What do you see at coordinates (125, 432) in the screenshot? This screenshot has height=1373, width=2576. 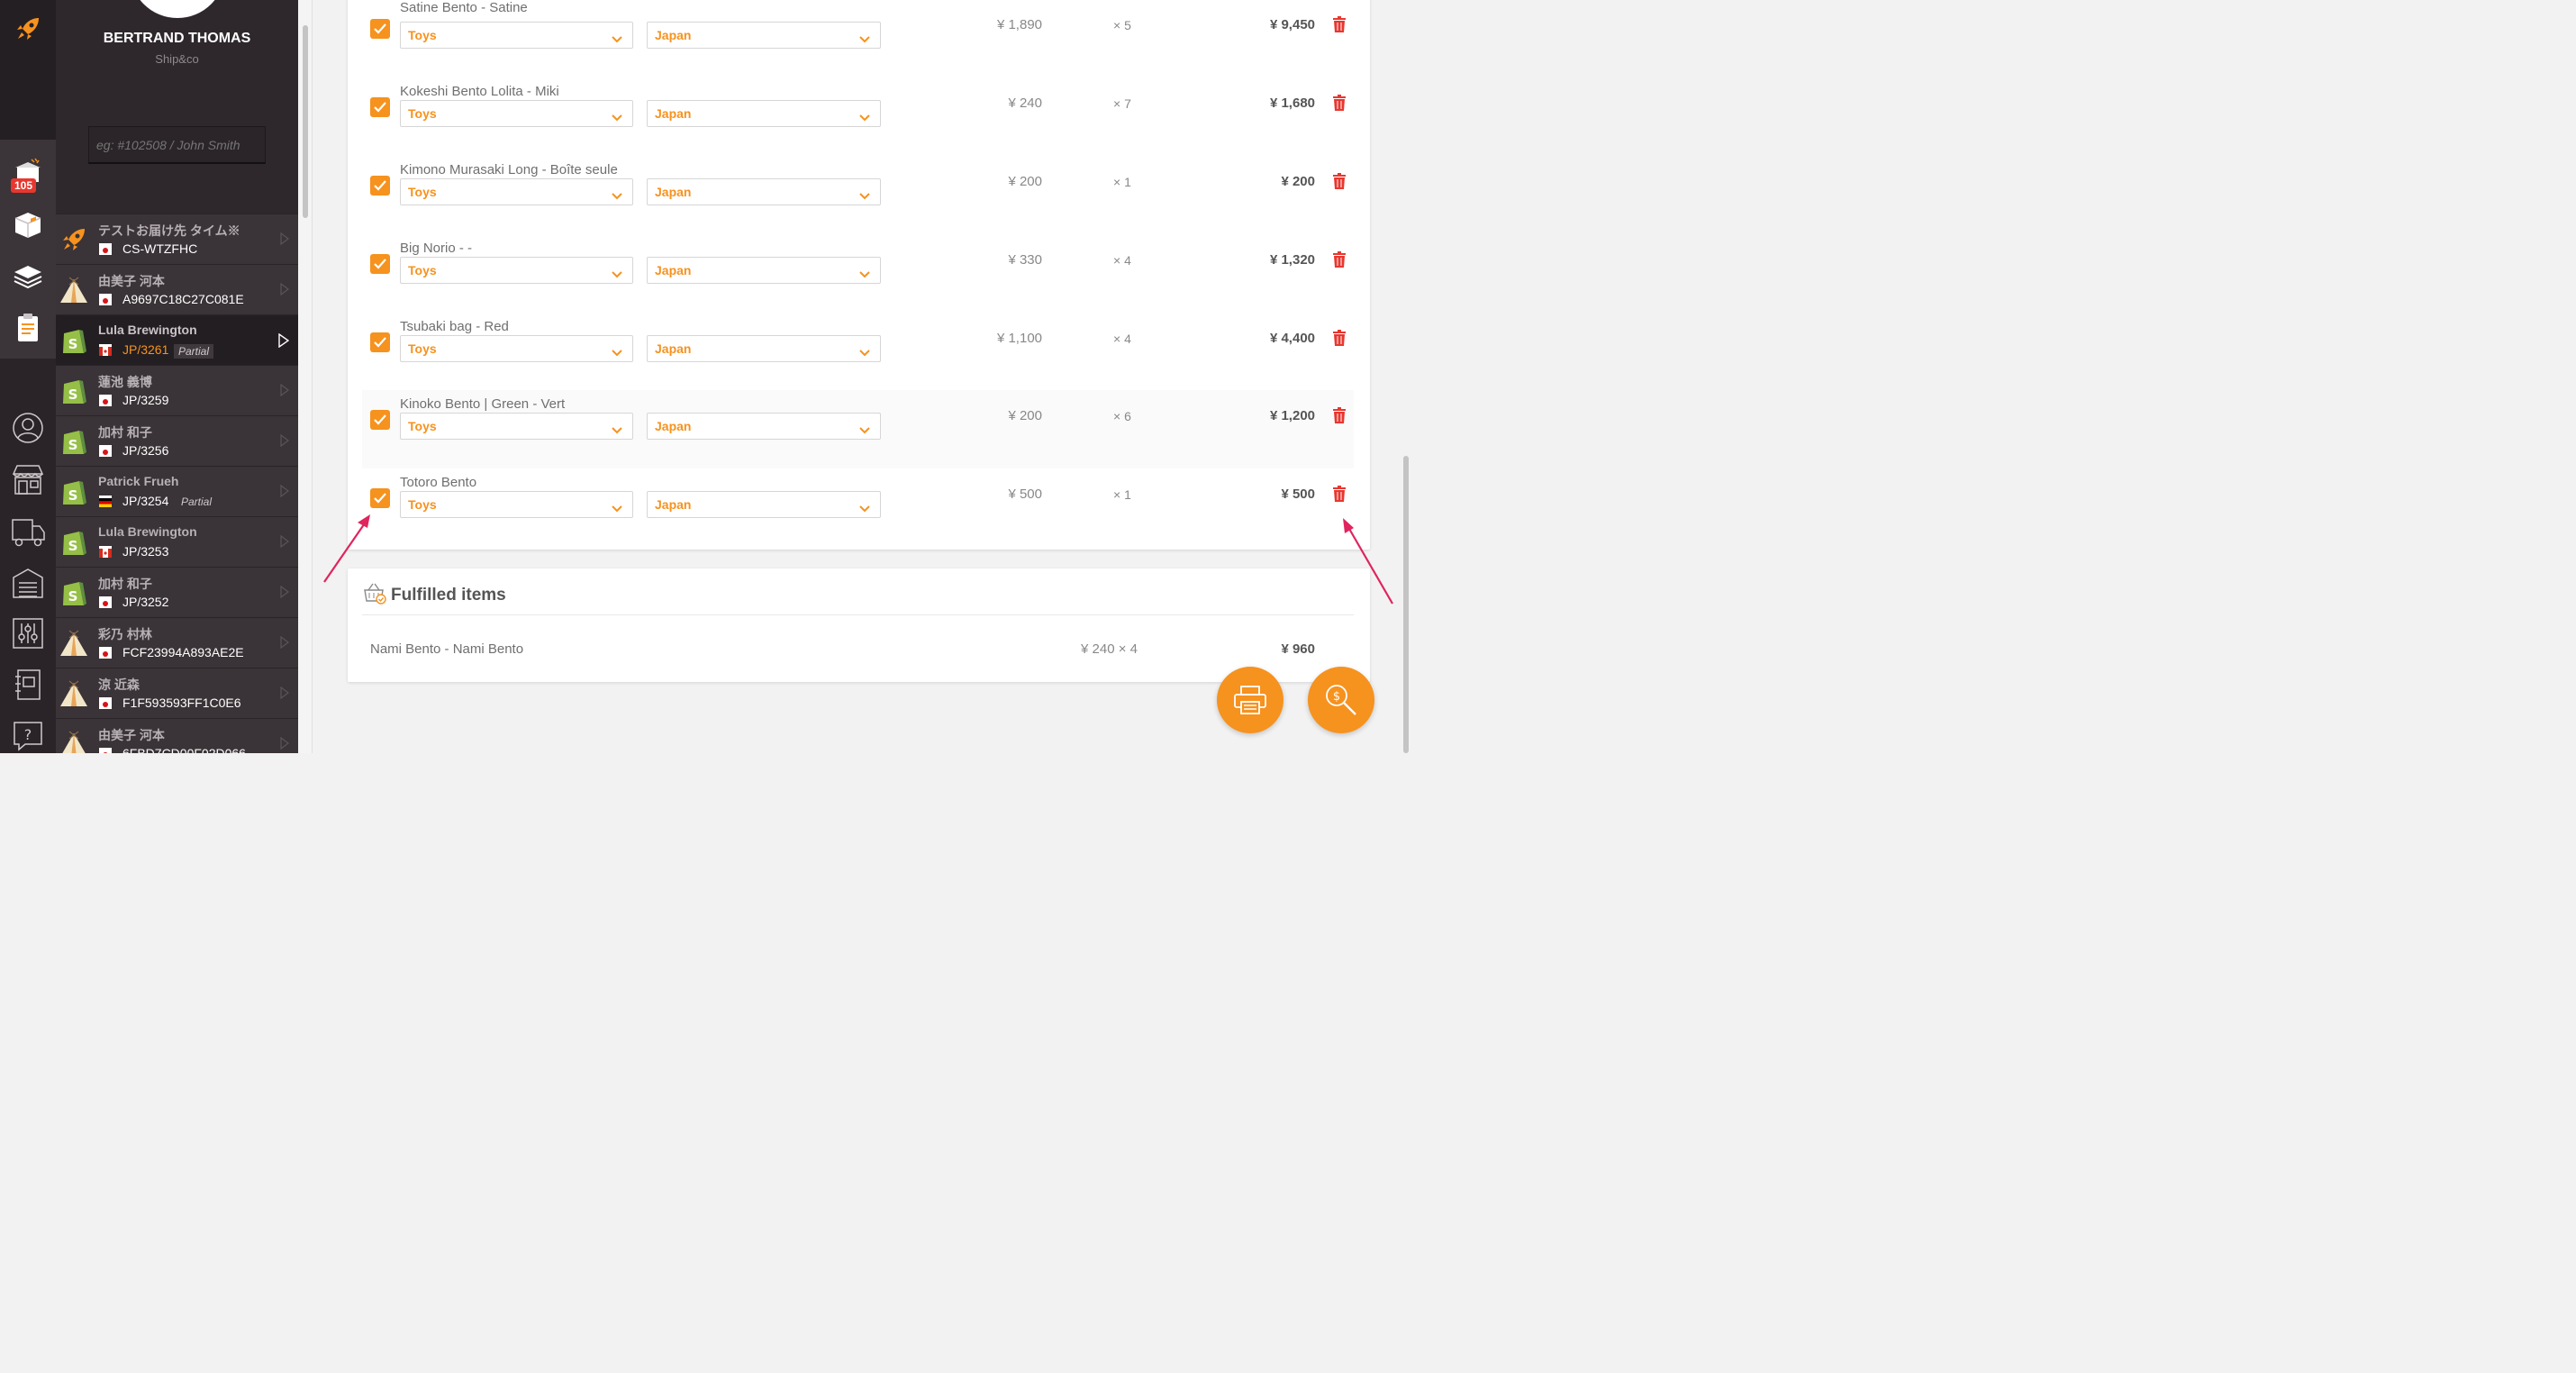 I see `order-customer-name: 加村 和子` at bounding box center [125, 432].